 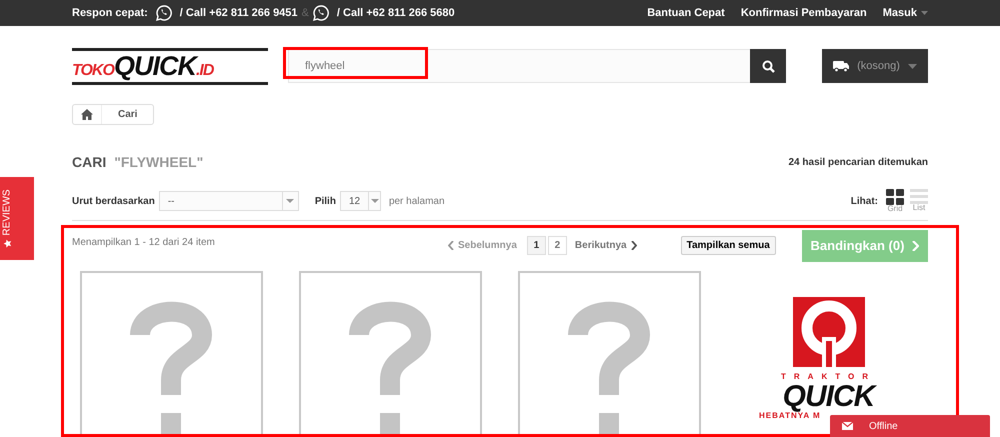 What do you see at coordinates (557, 245) in the screenshot?
I see `page-button: 2` at bounding box center [557, 245].